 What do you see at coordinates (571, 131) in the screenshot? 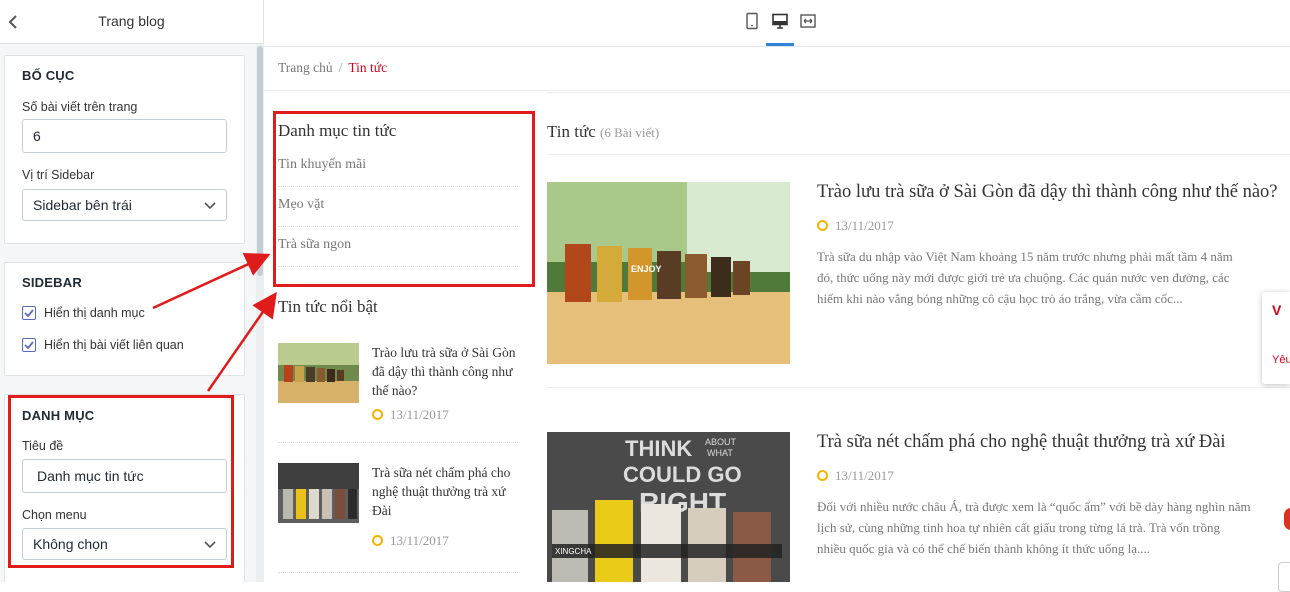
I see `blog-title-text: Tin tức` at bounding box center [571, 131].